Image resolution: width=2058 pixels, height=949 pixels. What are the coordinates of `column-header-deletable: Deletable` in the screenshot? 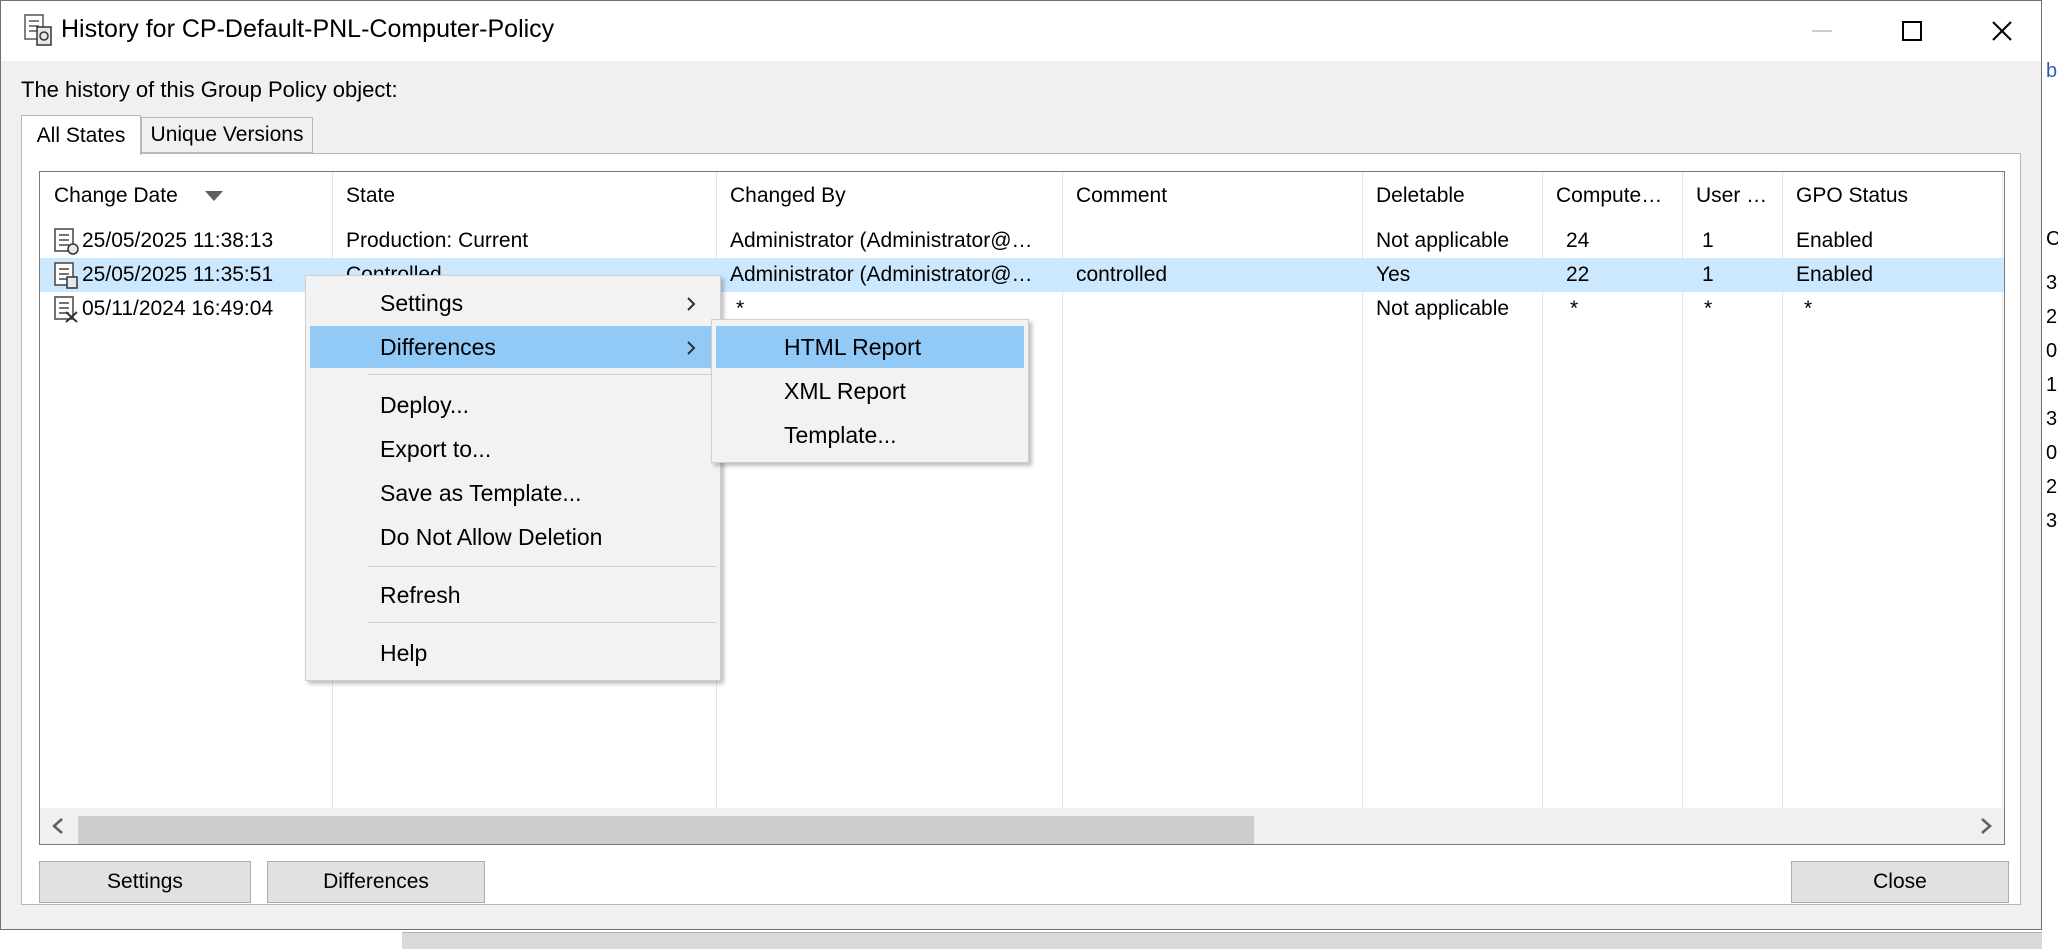 It's located at (1452, 196).